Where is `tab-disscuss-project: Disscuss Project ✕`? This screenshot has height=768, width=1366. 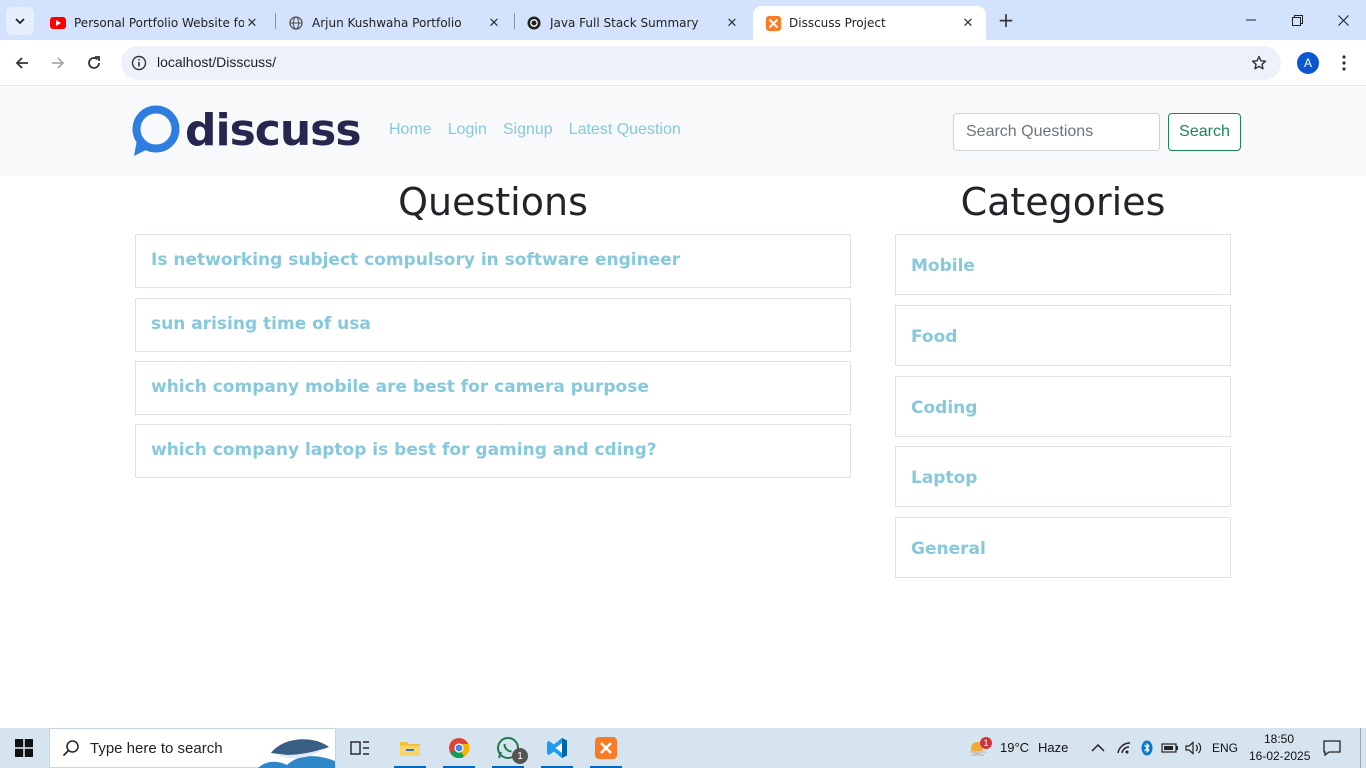 tab-disscuss-project: Disscuss Project ✕ is located at coordinates (869, 23).